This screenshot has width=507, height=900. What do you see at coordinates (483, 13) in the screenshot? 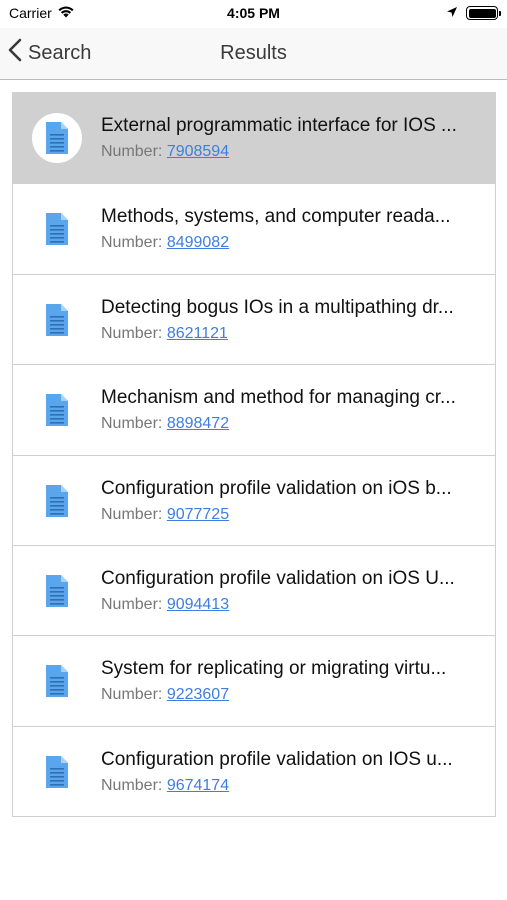
I see `battery-icon` at bounding box center [483, 13].